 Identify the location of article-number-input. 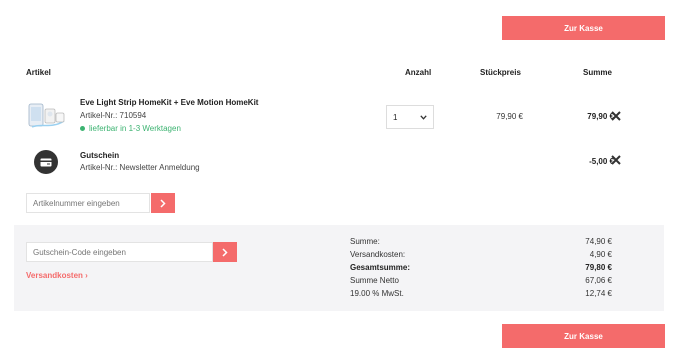
(88, 203).